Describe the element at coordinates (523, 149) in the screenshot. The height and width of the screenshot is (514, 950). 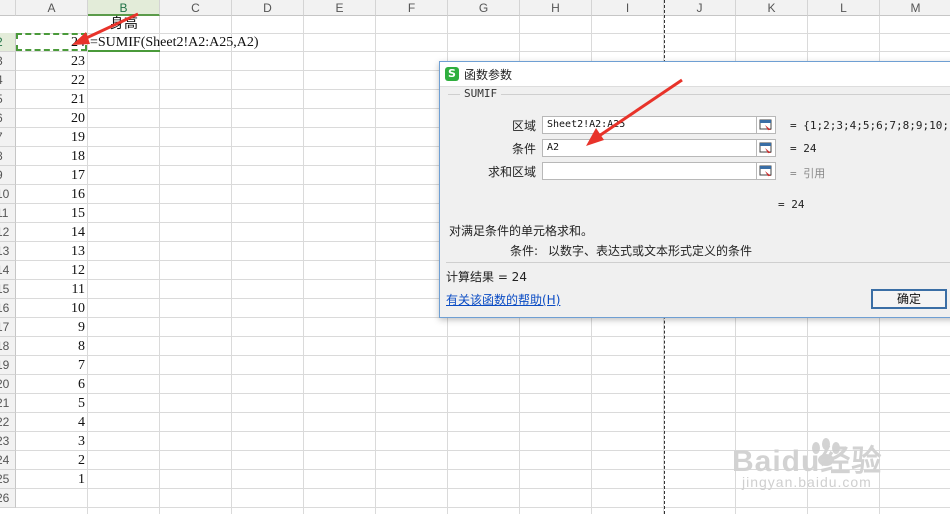
I see `arg-label-criteria: 条件` at that location.